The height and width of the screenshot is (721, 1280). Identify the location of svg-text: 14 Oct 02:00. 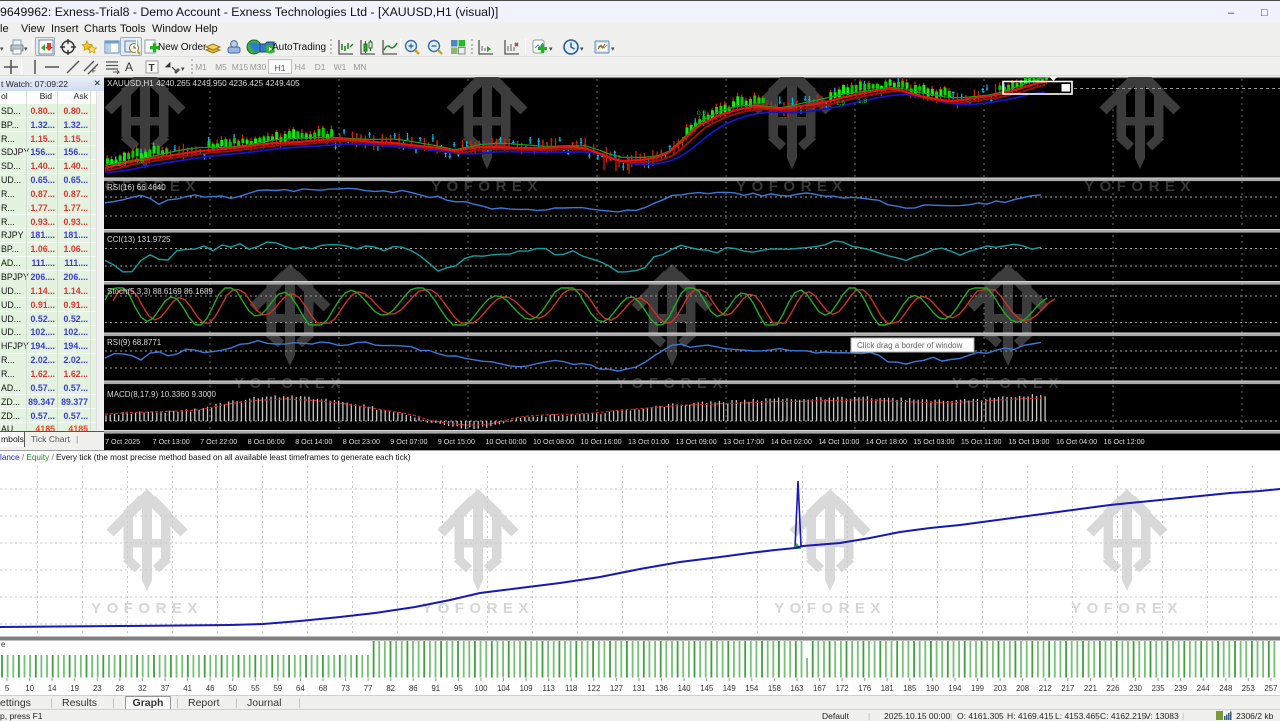
(791, 441).